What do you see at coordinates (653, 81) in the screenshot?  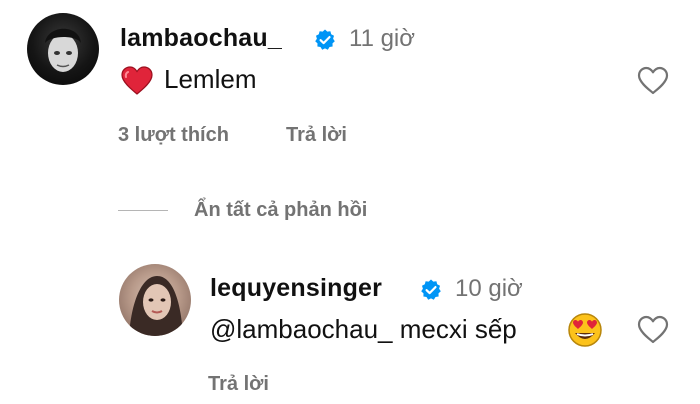 I see `like-comment-heart-outline-icon` at bounding box center [653, 81].